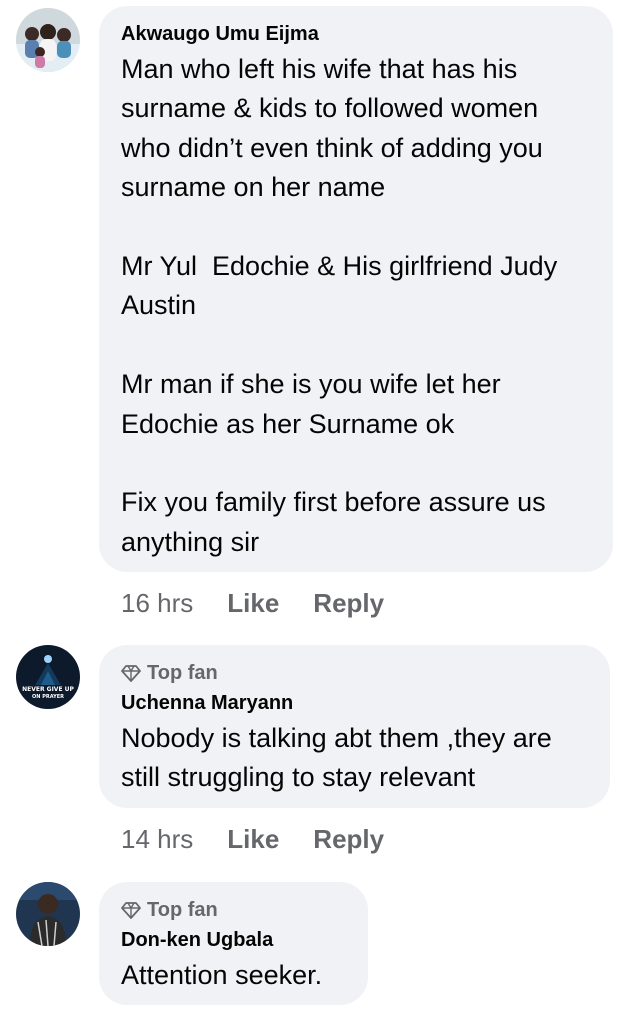  I want to click on family-photo-avatar-icon, so click(48, 40).